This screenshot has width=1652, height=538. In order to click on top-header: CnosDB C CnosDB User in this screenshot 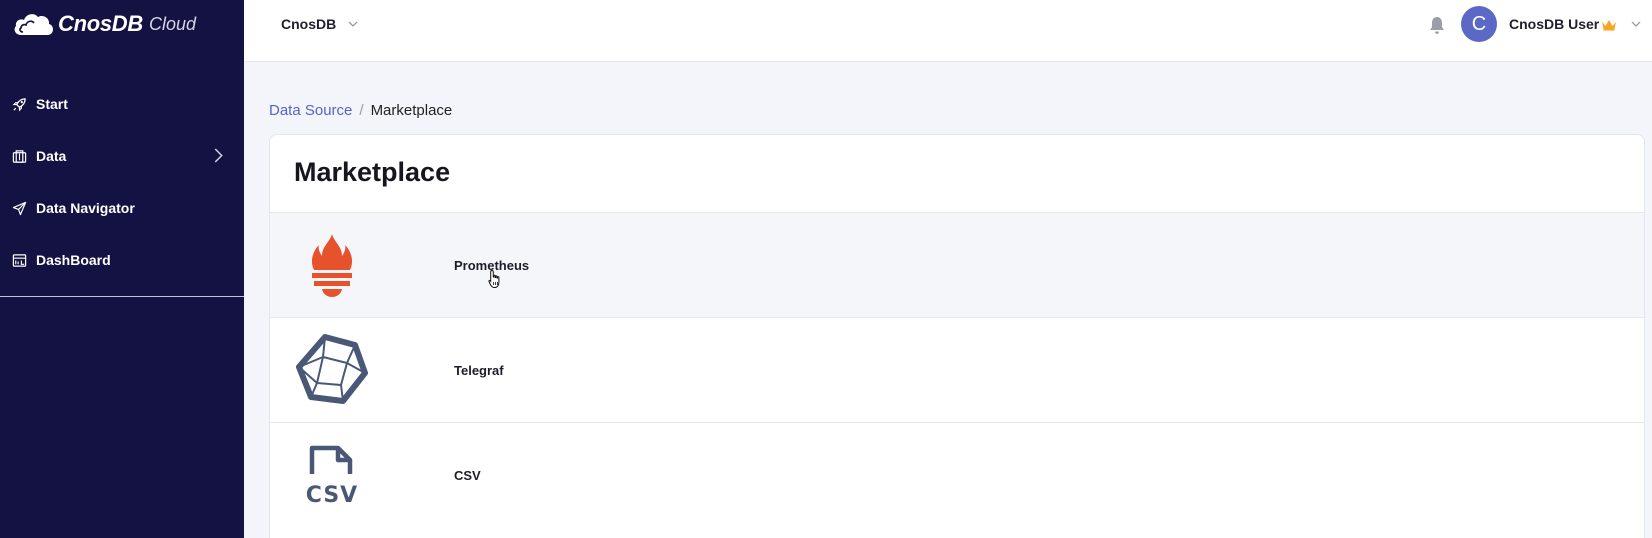, I will do `click(948, 31)`.